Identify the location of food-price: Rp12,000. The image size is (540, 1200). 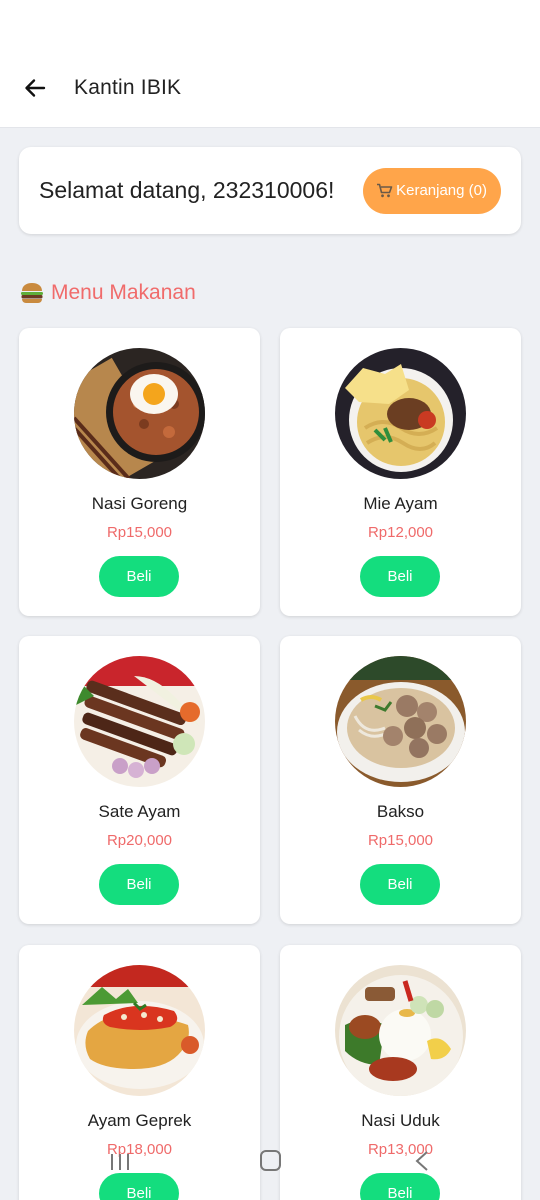
(400, 532).